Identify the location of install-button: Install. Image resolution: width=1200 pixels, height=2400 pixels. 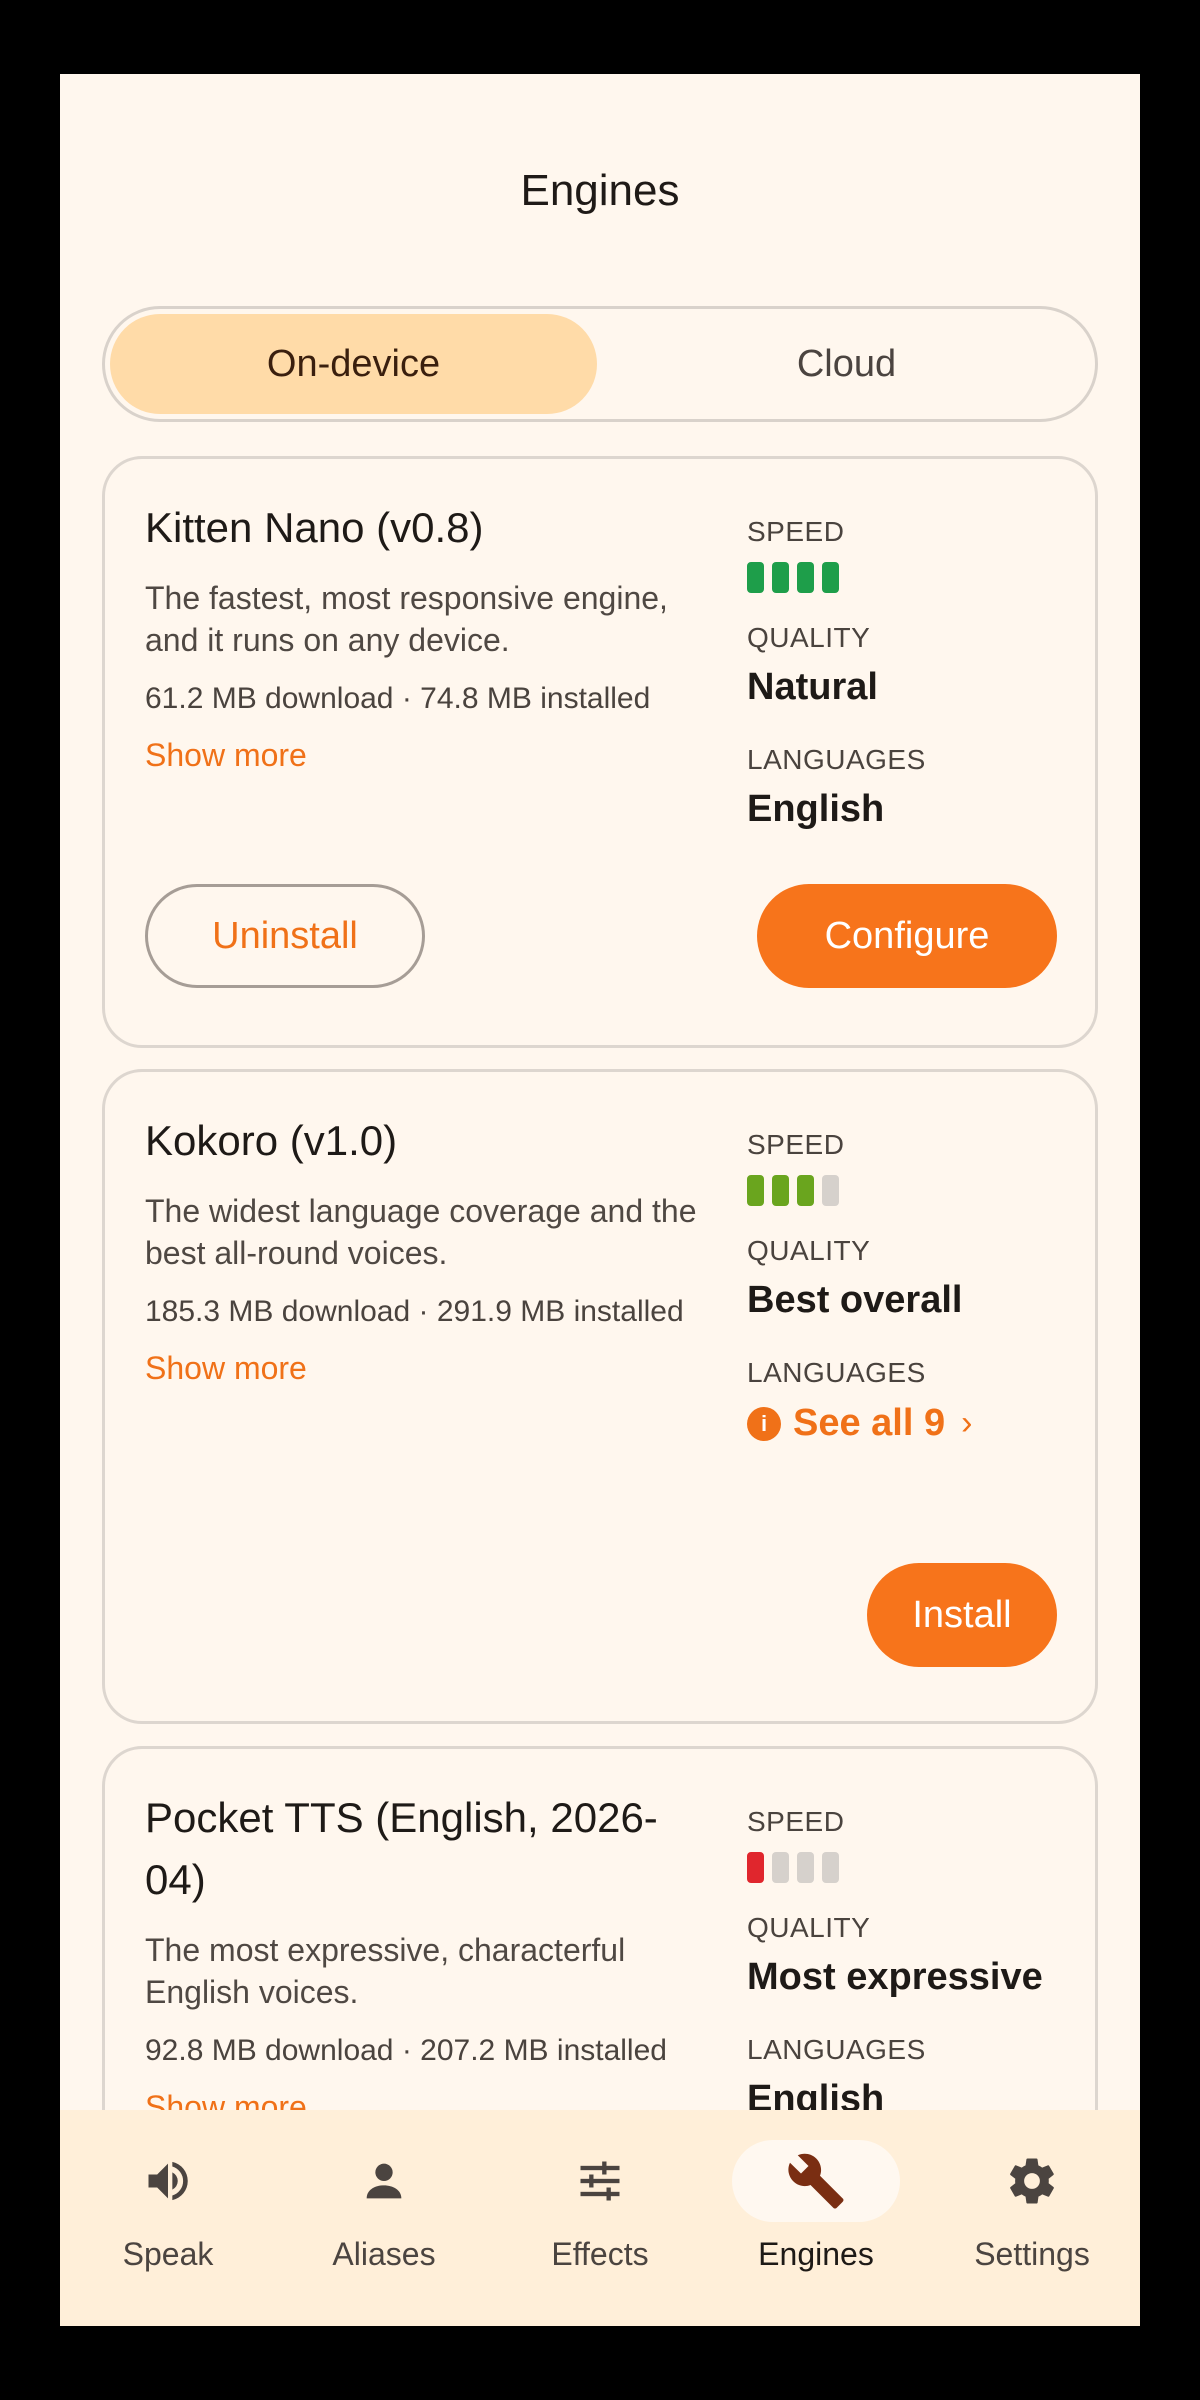
(962, 1615).